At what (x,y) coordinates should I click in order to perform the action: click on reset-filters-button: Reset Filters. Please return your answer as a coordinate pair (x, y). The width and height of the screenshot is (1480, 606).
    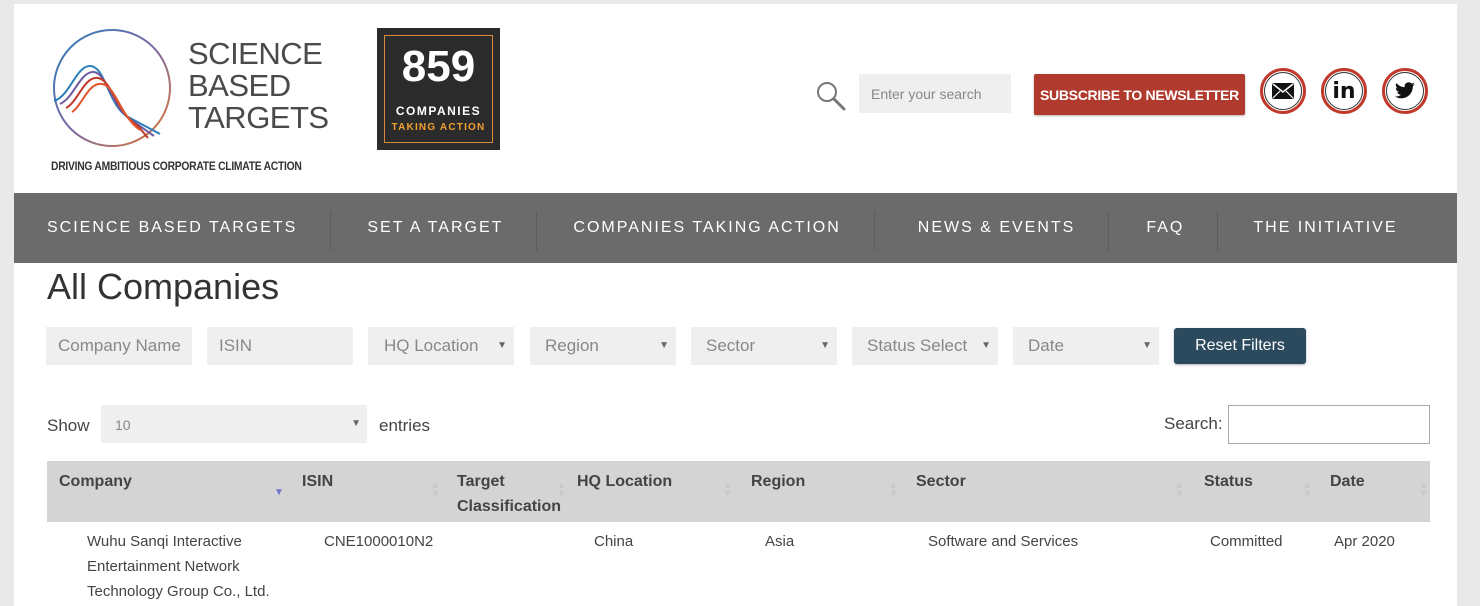
    Looking at the image, I should click on (1240, 346).